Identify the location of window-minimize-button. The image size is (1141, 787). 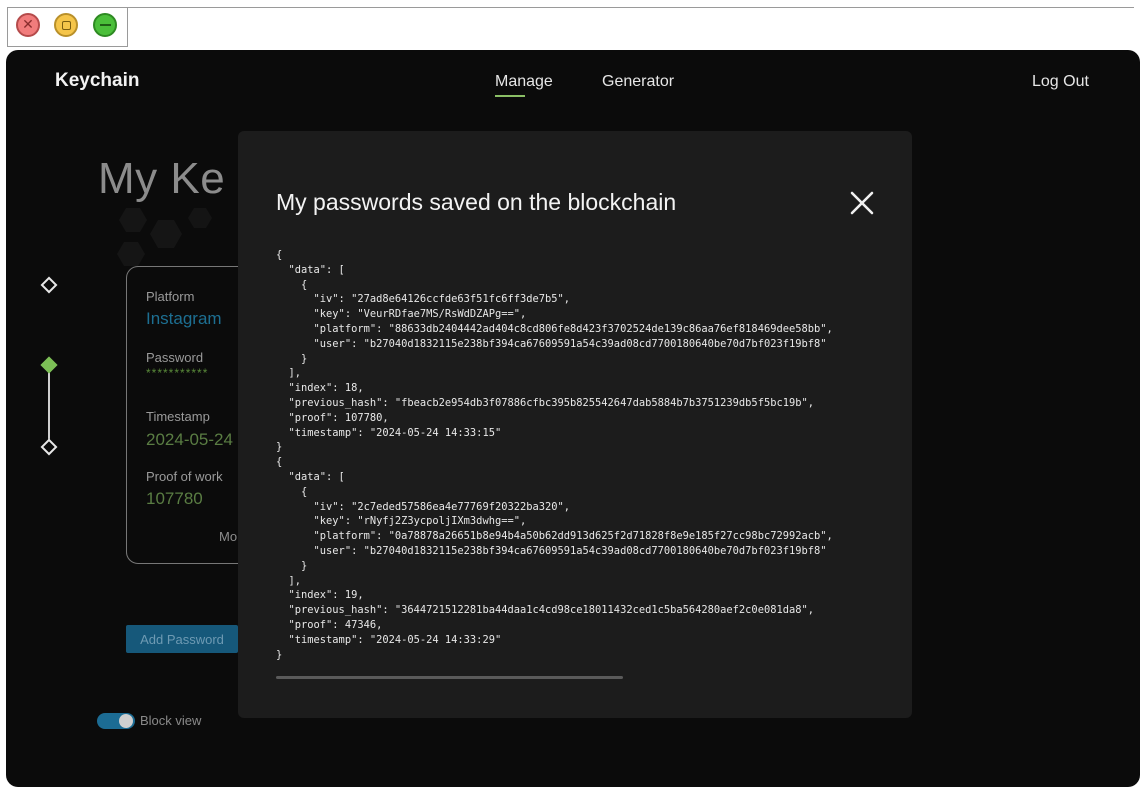
(105, 25).